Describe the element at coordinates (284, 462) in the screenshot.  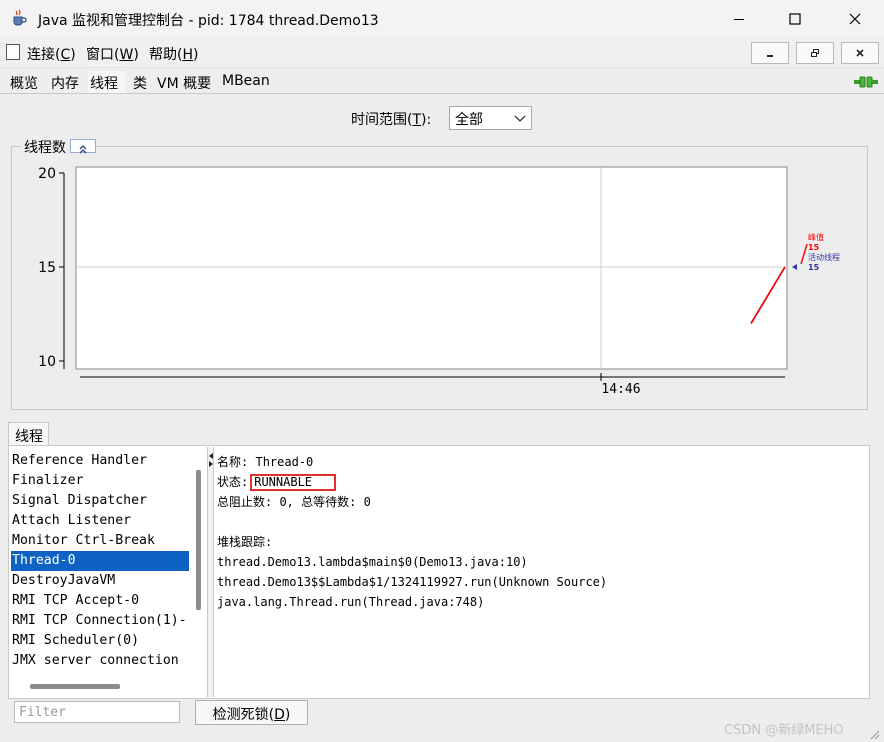
I see `name-value: Thread-0` at that location.